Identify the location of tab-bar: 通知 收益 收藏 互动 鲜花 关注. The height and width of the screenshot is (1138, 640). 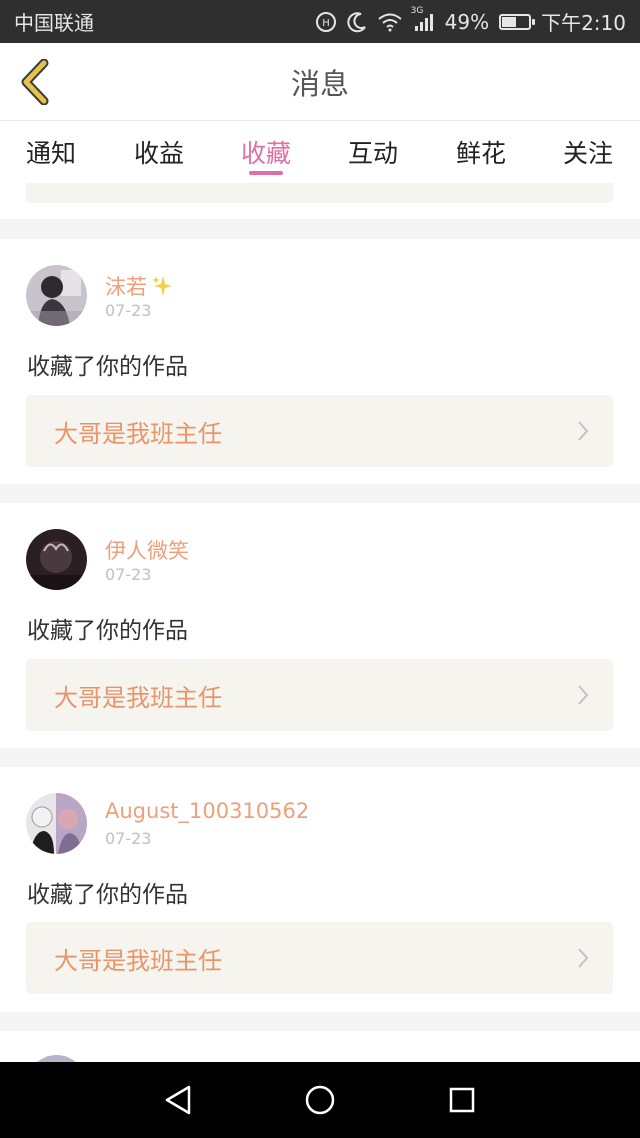
(320, 152).